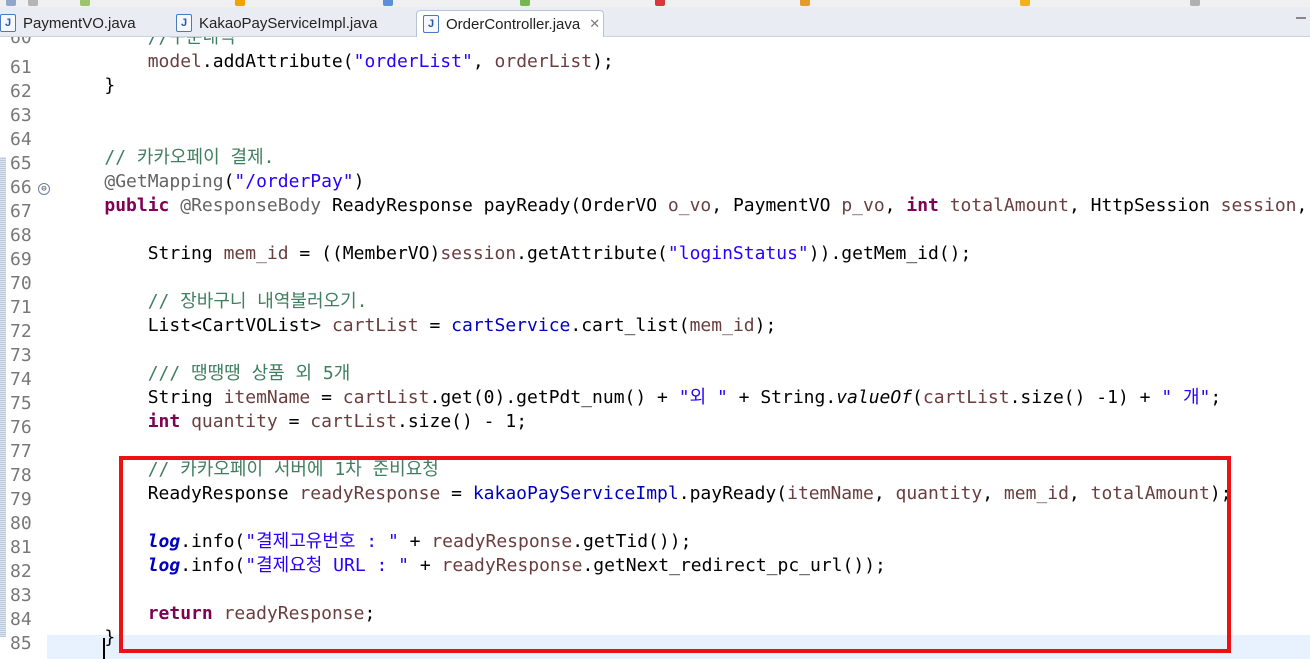  What do you see at coordinates (206, 374) in the screenshot?
I see `code-line: /// 땡땡땡 상품 외 5개` at bounding box center [206, 374].